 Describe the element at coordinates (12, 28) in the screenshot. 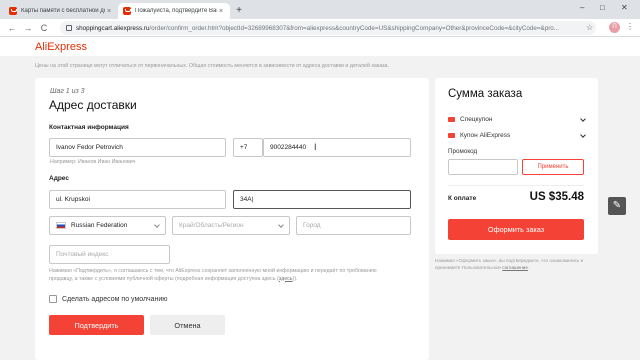

I see `back-icon: ←` at that location.